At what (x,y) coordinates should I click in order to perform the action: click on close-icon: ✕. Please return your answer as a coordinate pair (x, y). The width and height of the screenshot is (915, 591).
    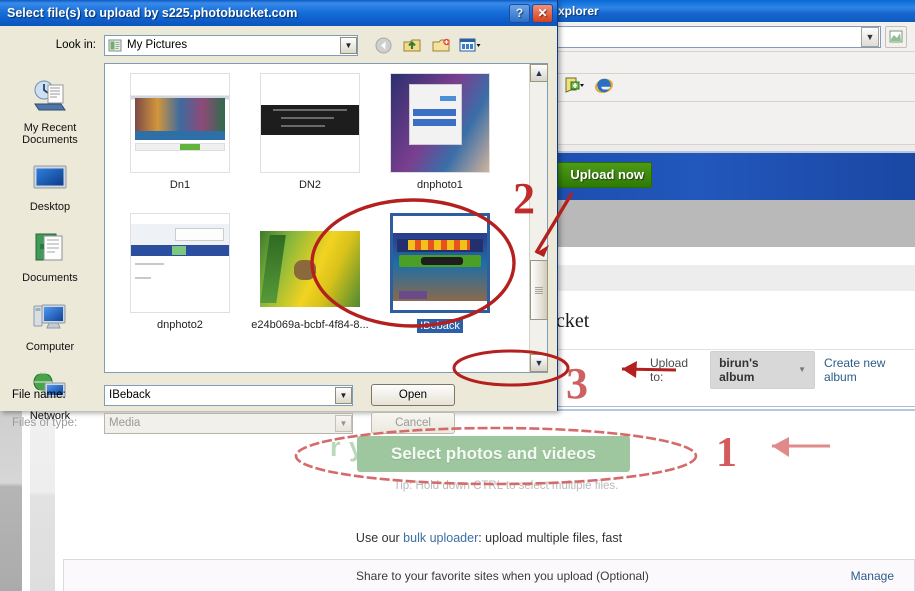
    Looking at the image, I should click on (542, 13).